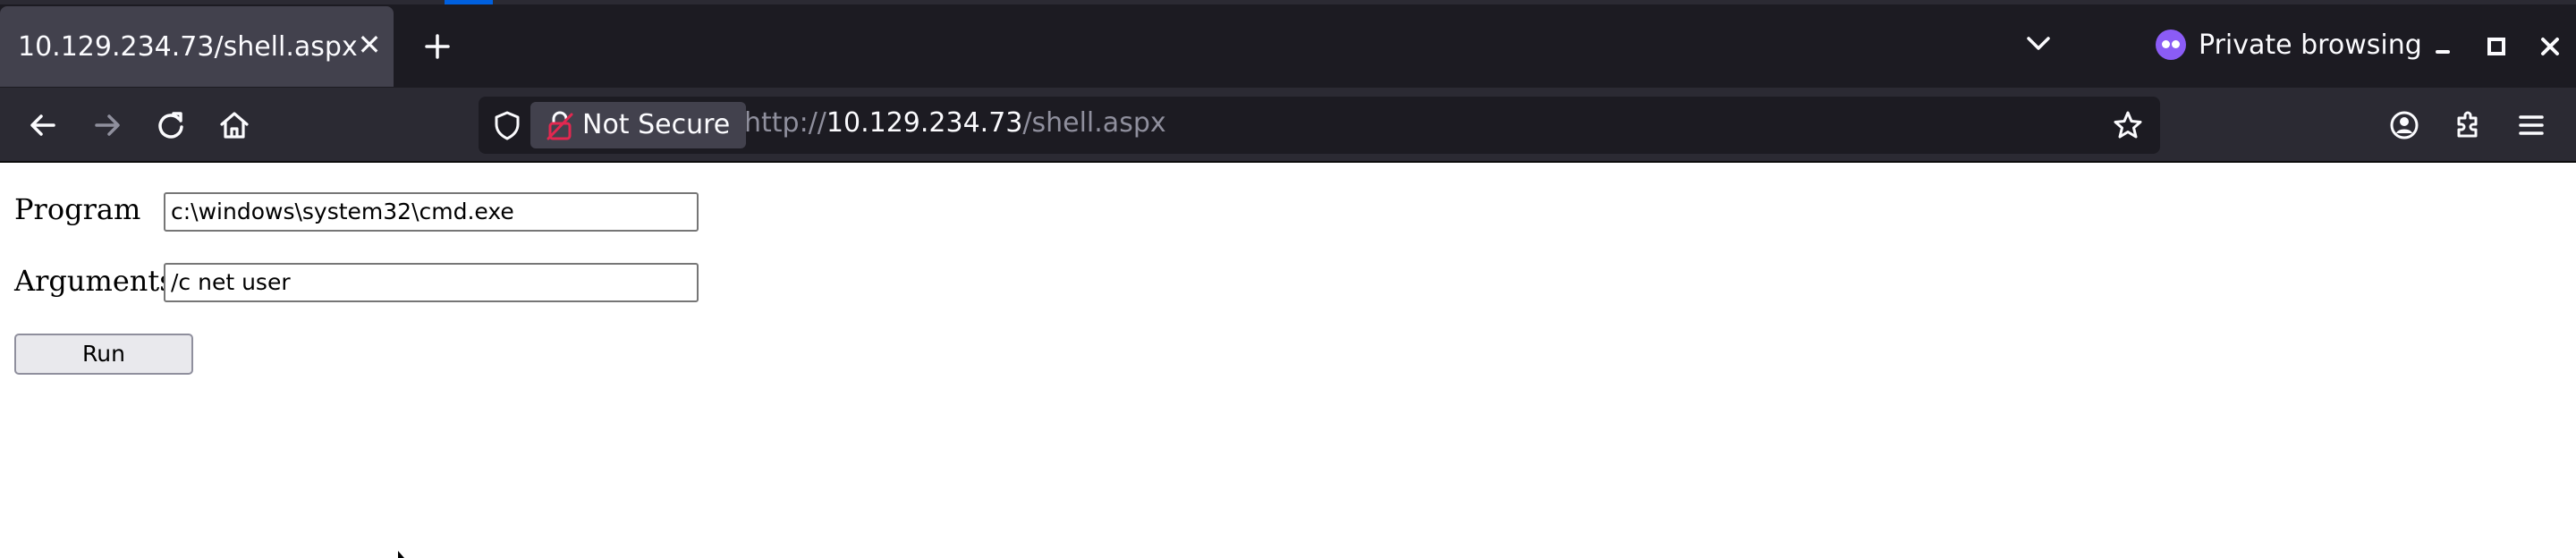 Image resolution: width=2576 pixels, height=558 pixels. What do you see at coordinates (188, 47) in the screenshot?
I see `tab-title: 10.129.234.73/shell.aspx` at bounding box center [188, 47].